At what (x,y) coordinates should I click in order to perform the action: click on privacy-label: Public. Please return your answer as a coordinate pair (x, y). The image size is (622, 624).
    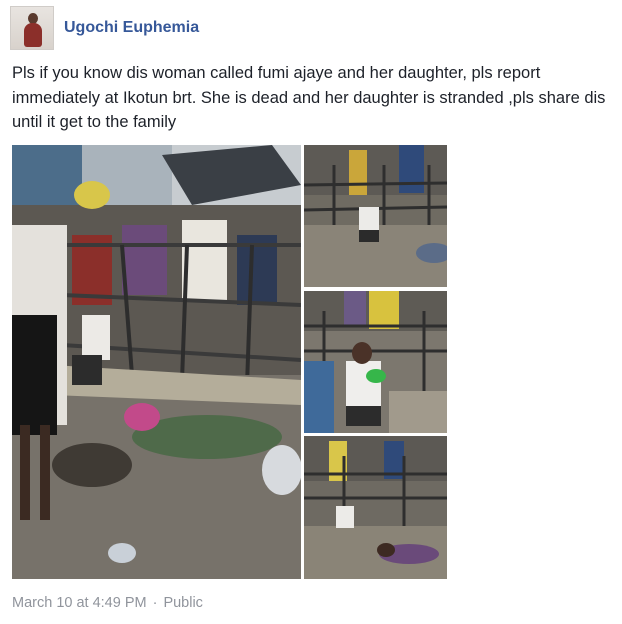
    Looking at the image, I should click on (183, 603).